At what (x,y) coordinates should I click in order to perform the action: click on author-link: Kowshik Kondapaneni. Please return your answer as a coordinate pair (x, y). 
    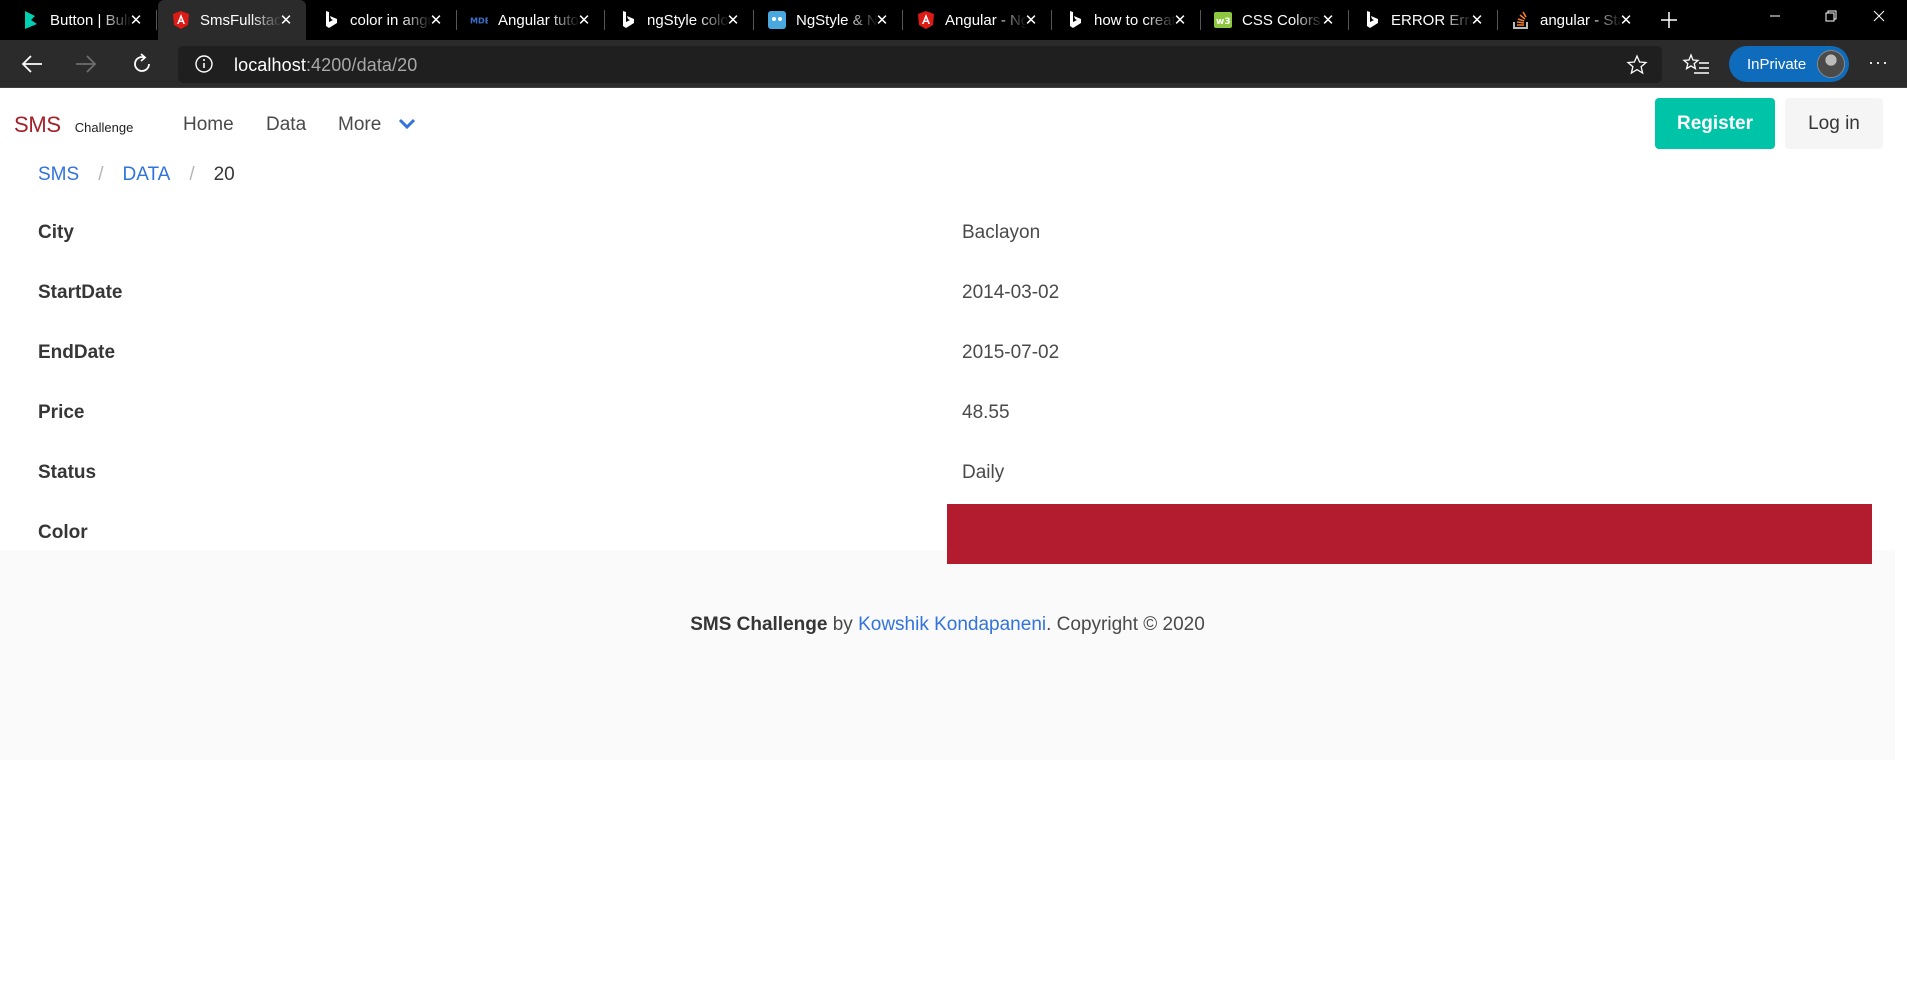
    Looking at the image, I should click on (952, 624).